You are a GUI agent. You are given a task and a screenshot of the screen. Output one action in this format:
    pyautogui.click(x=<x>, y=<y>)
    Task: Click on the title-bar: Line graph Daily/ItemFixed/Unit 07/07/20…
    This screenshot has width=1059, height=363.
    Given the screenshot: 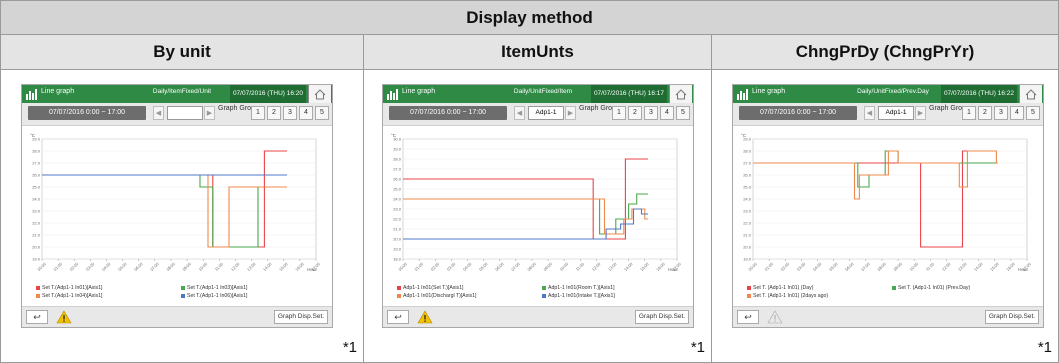 What is the action you would take?
    pyautogui.click(x=177, y=94)
    